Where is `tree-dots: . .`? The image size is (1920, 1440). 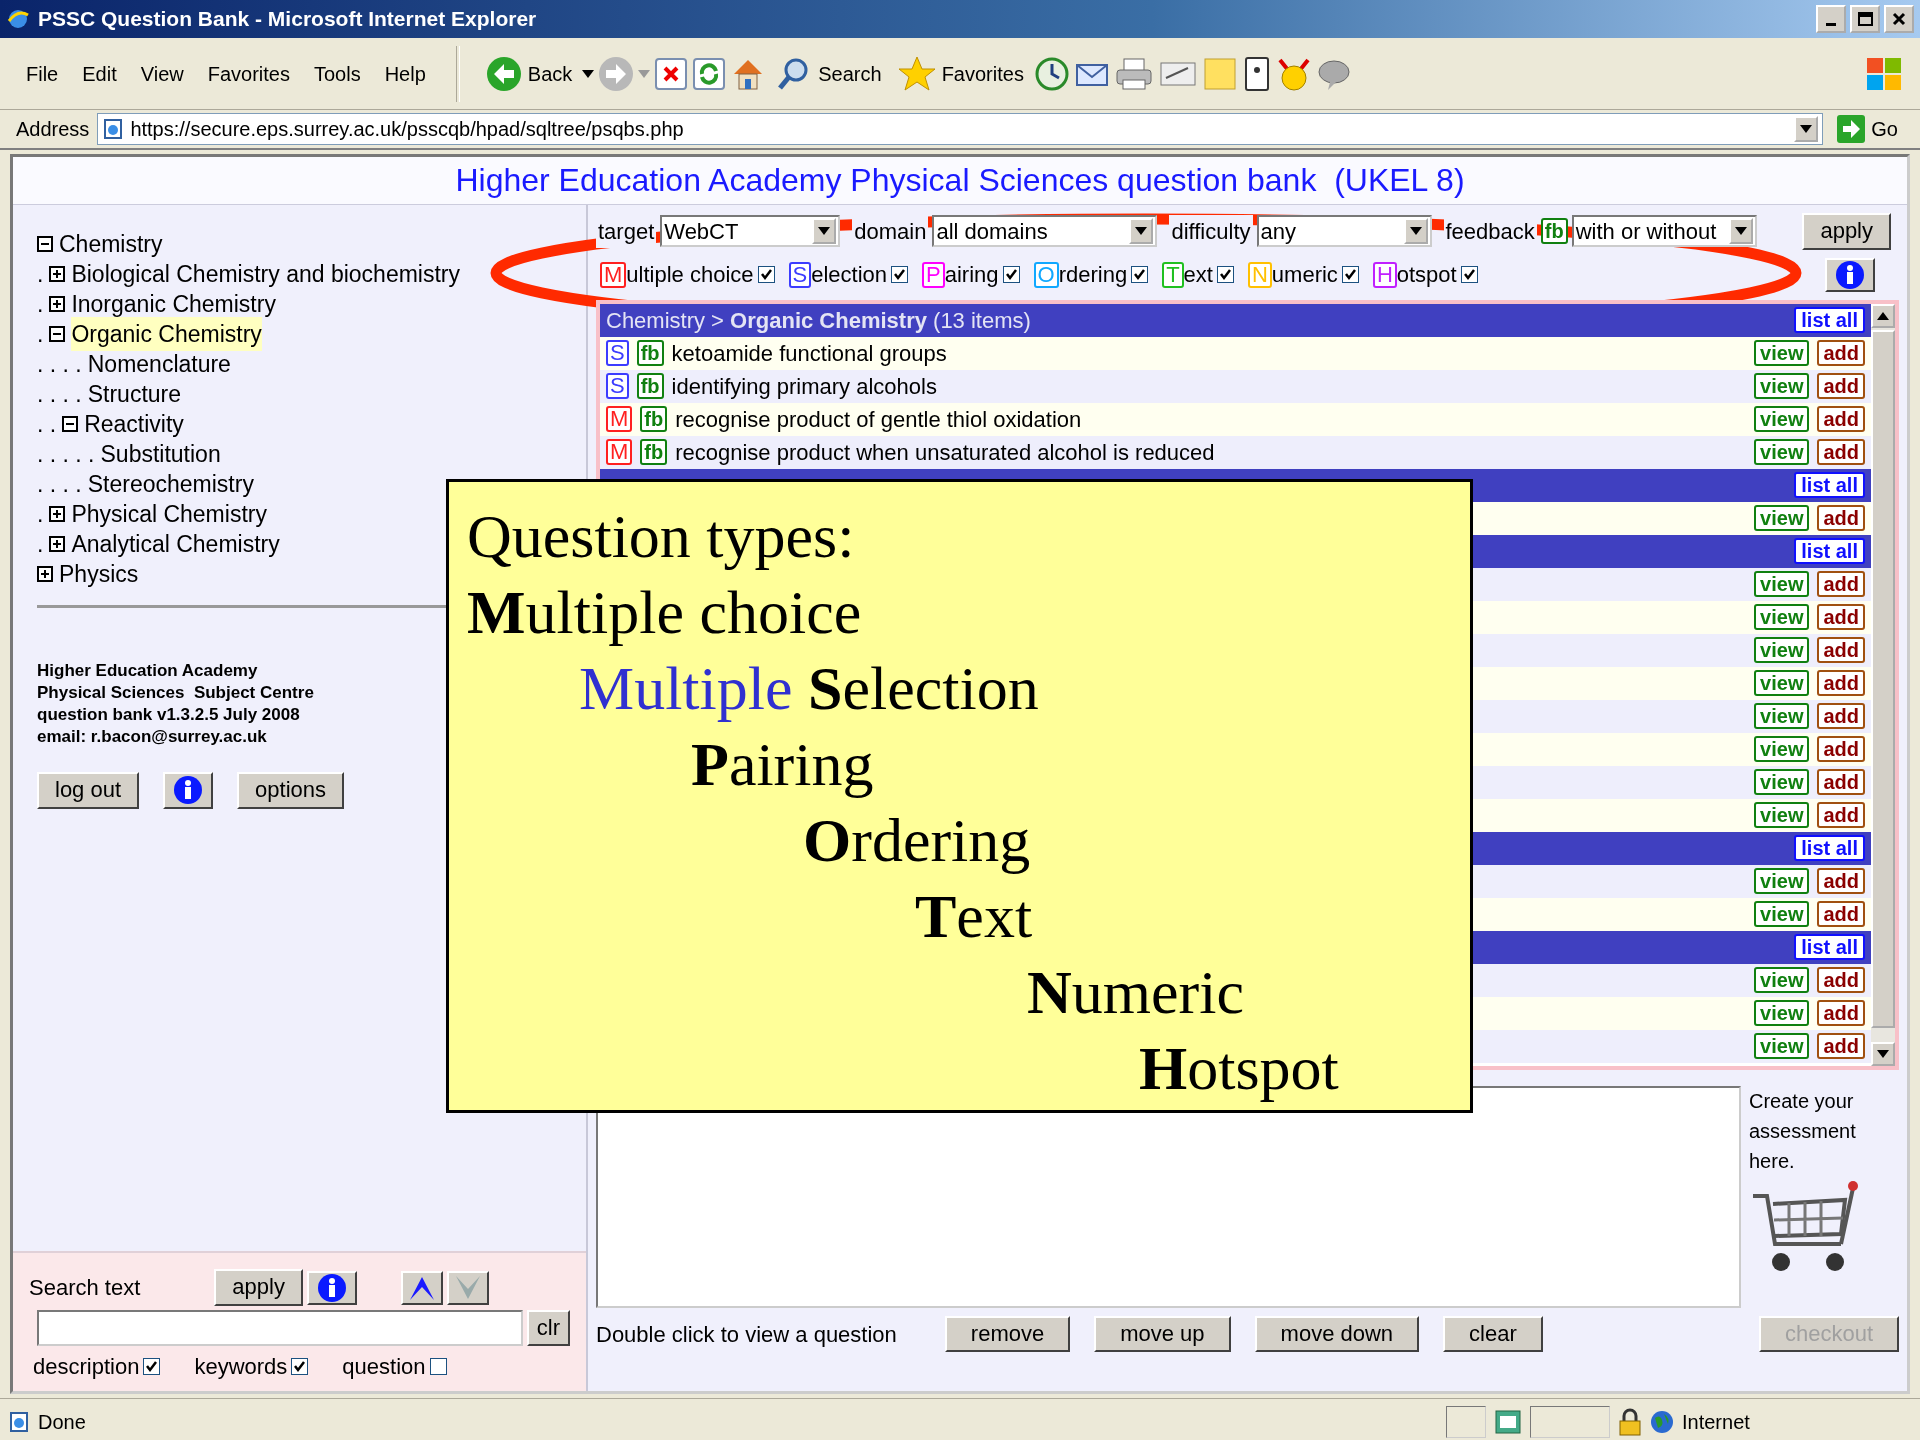
tree-dots: . . is located at coordinates (47, 424).